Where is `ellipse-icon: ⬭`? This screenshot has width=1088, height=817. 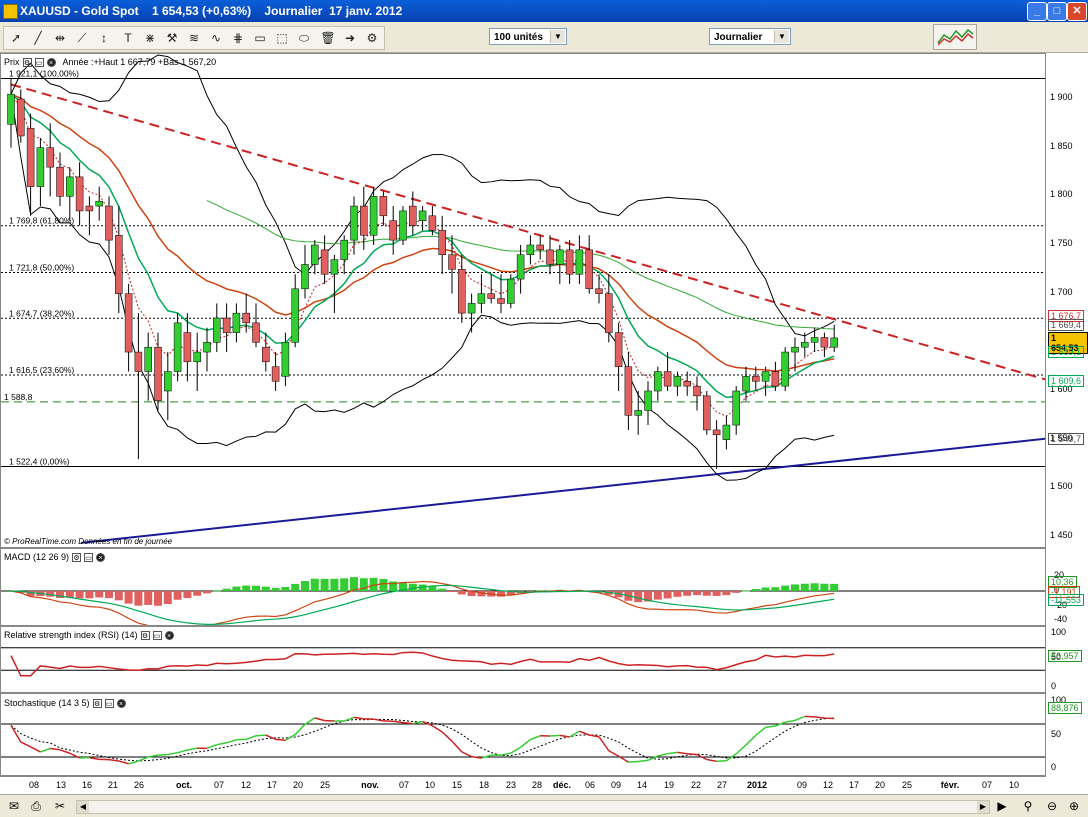 ellipse-icon: ⬭ is located at coordinates (304, 38).